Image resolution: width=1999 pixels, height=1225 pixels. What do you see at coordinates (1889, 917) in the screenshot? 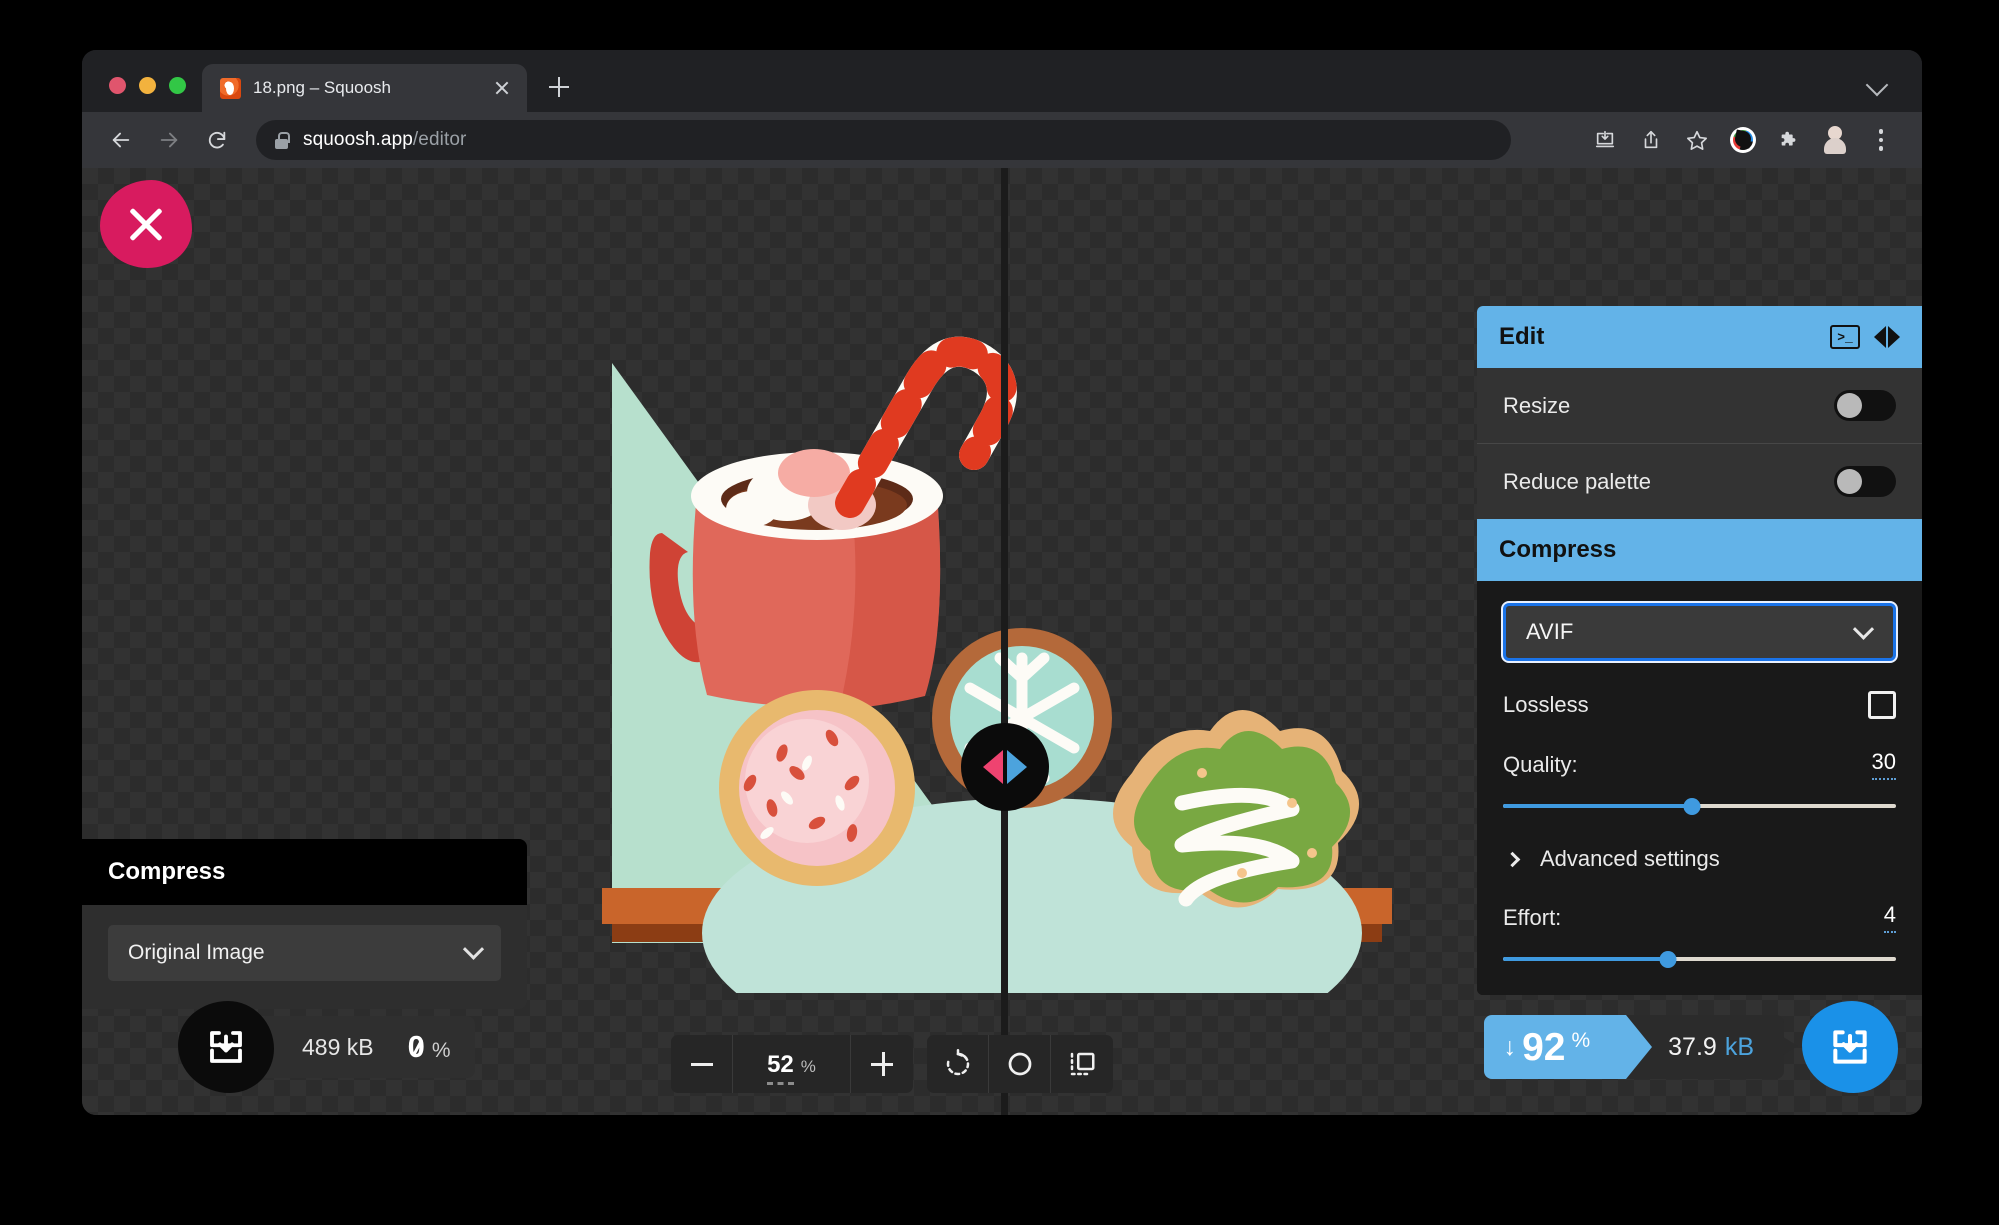
I see `effort-value: 4` at bounding box center [1889, 917].